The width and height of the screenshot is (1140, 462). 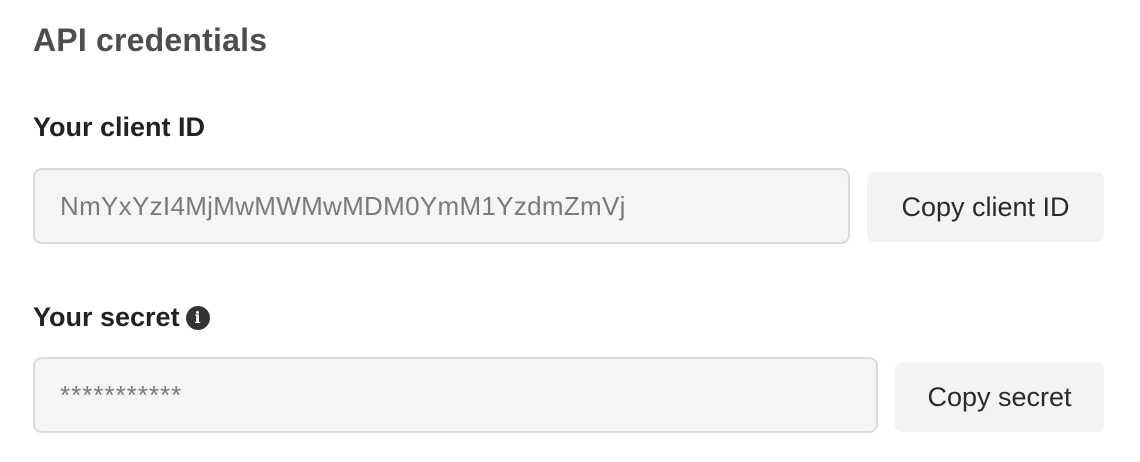 I want to click on secret-label: Your secret i, so click(x=121, y=317).